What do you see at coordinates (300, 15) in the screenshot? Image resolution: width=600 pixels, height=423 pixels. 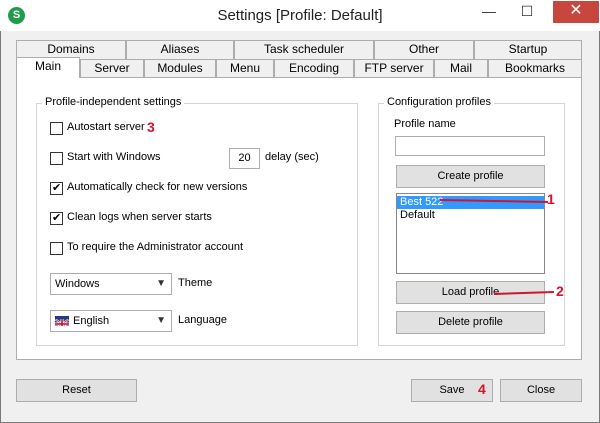 I see `window-title: Settings [Profile: Default]` at bounding box center [300, 15].